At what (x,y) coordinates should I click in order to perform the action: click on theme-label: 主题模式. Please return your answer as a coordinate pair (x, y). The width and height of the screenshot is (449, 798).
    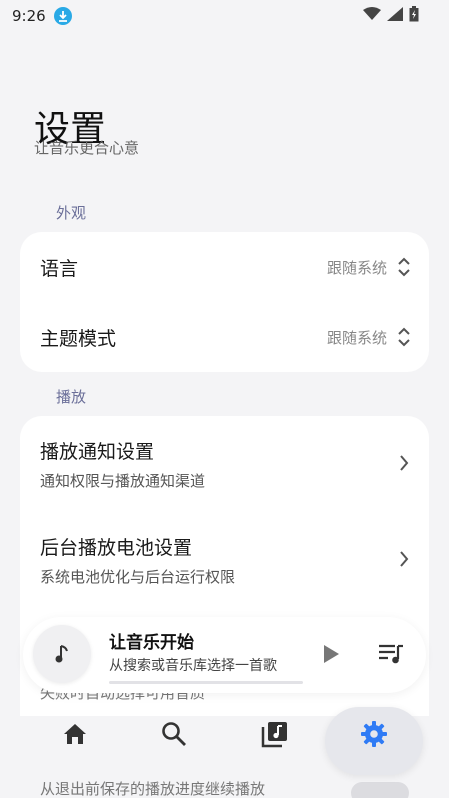
    Looking at the image, I should click on (78, 338).